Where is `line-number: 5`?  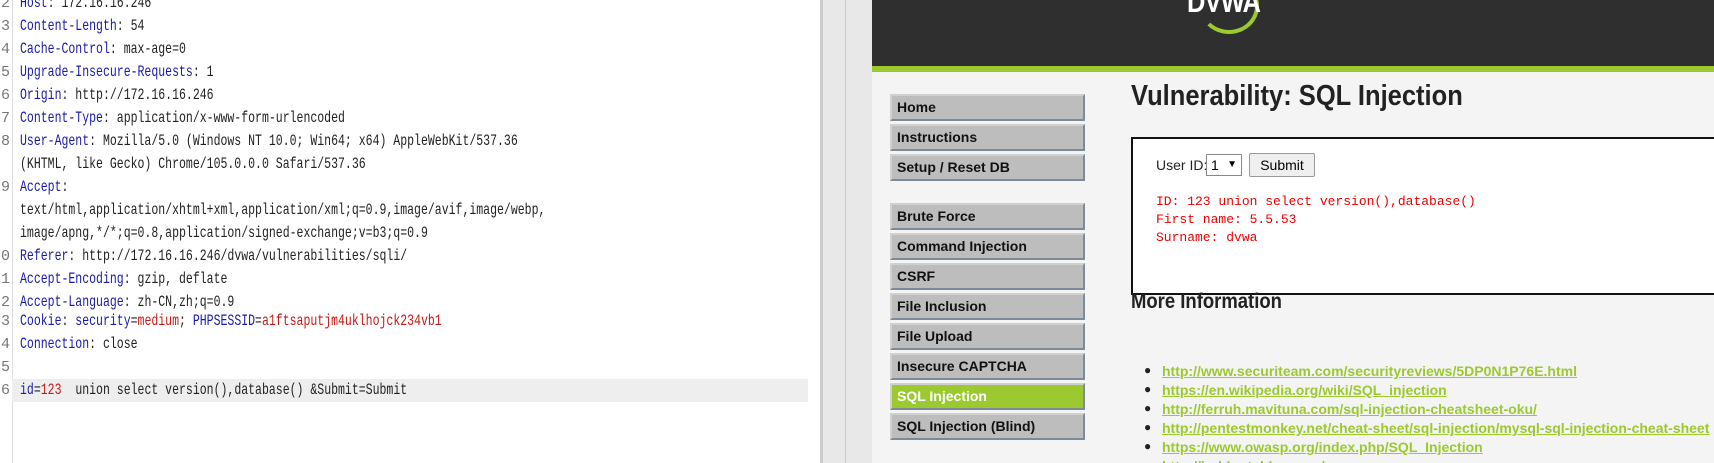 line-number: 5 is located at coordinates (6, 72).